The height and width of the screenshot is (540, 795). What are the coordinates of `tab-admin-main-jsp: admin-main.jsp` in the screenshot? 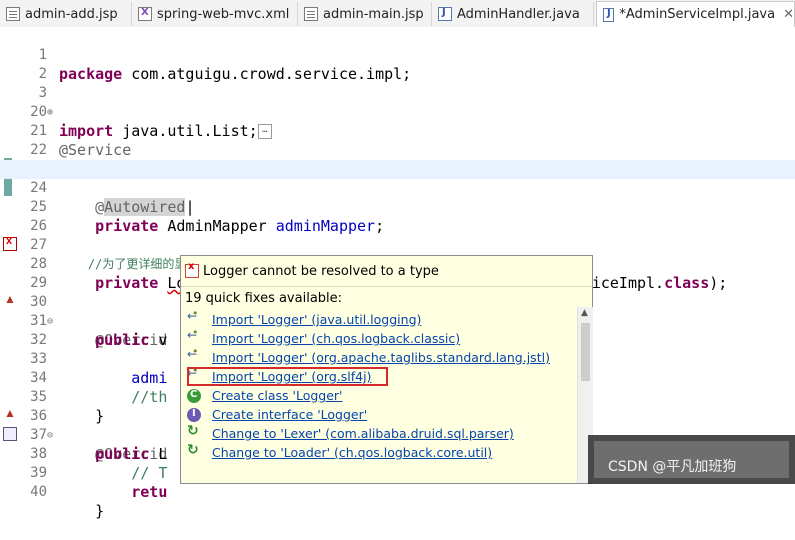 It's located at (365, 14).